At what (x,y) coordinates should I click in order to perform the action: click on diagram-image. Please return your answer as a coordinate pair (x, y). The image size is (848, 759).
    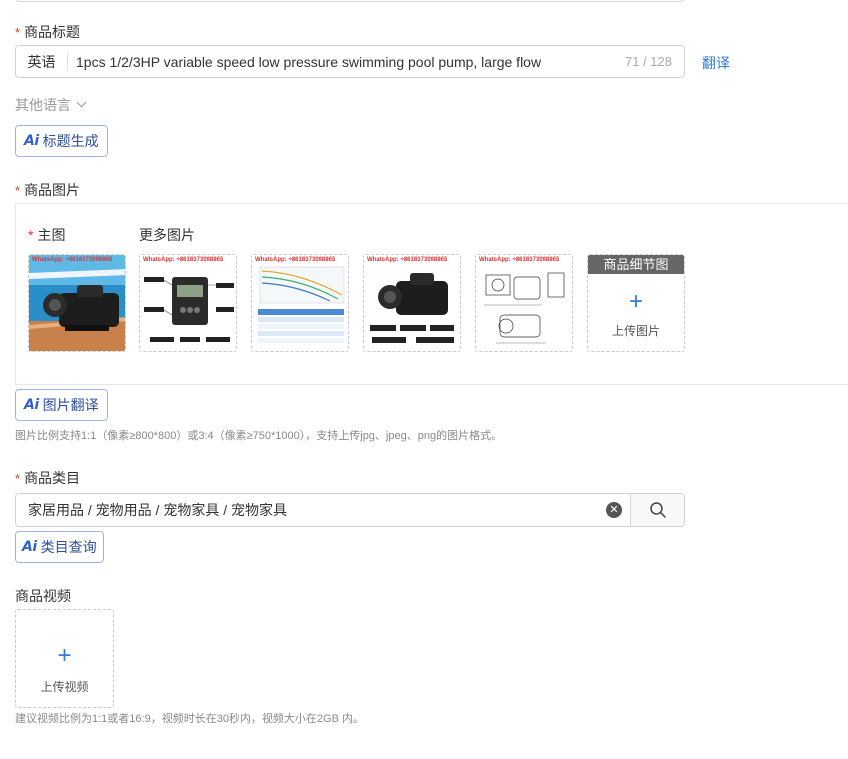
    Looking at the image, I should click on (188, 303).